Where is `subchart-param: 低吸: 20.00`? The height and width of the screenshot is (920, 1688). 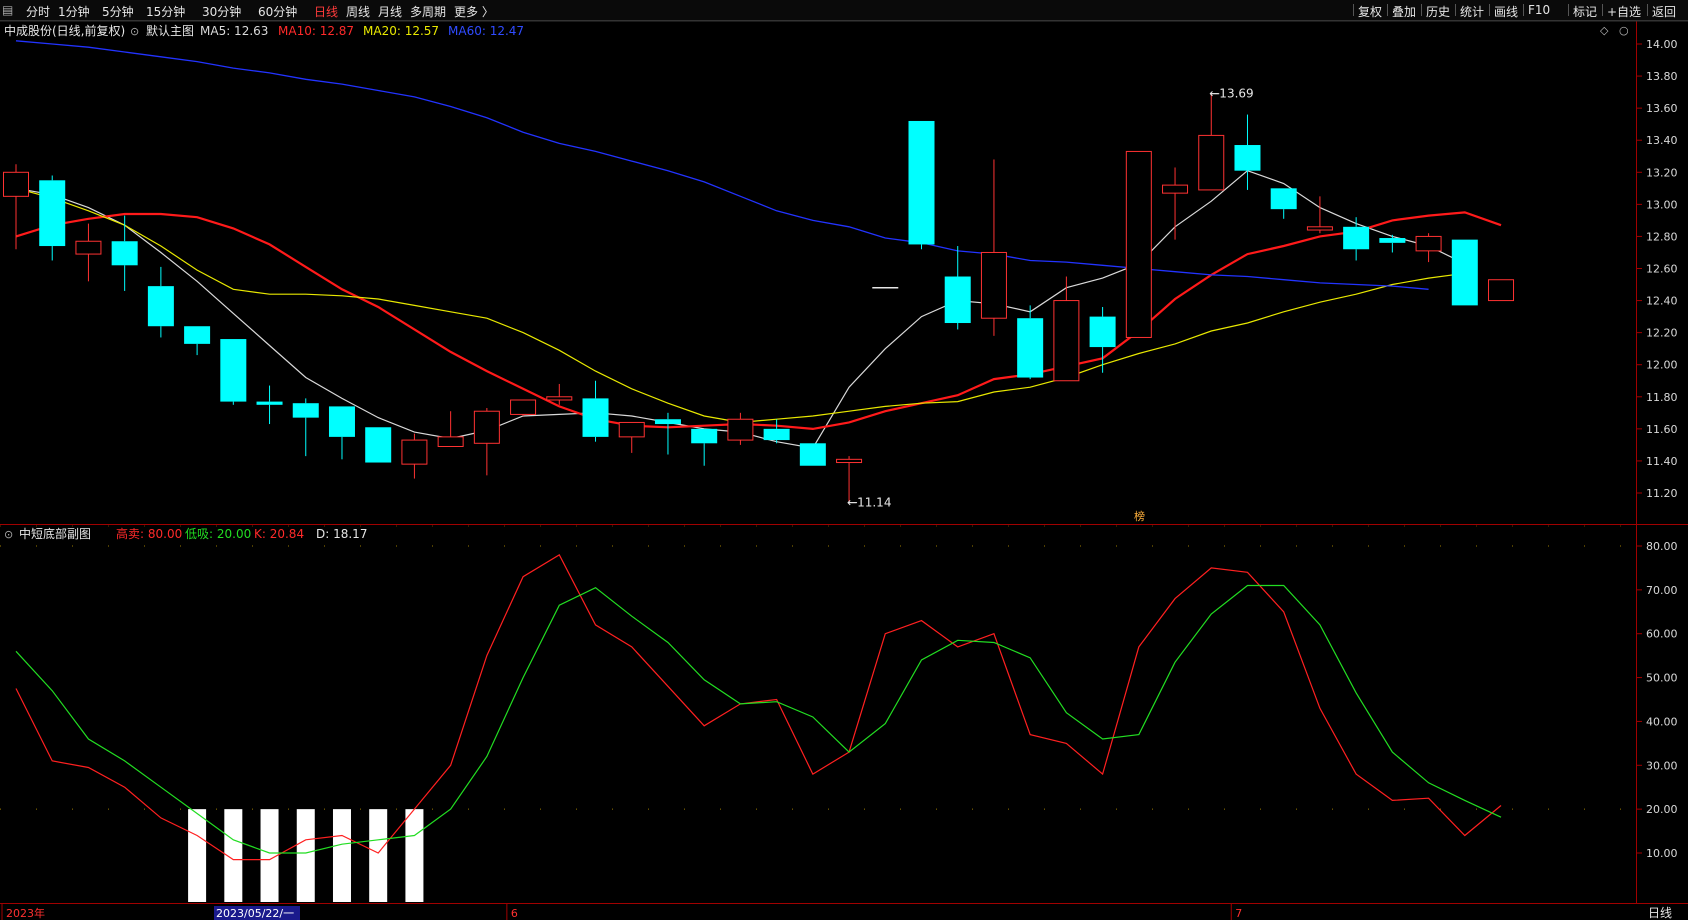
subchart-param: 低吸: 20.00 is located at coordinates (218, 534).